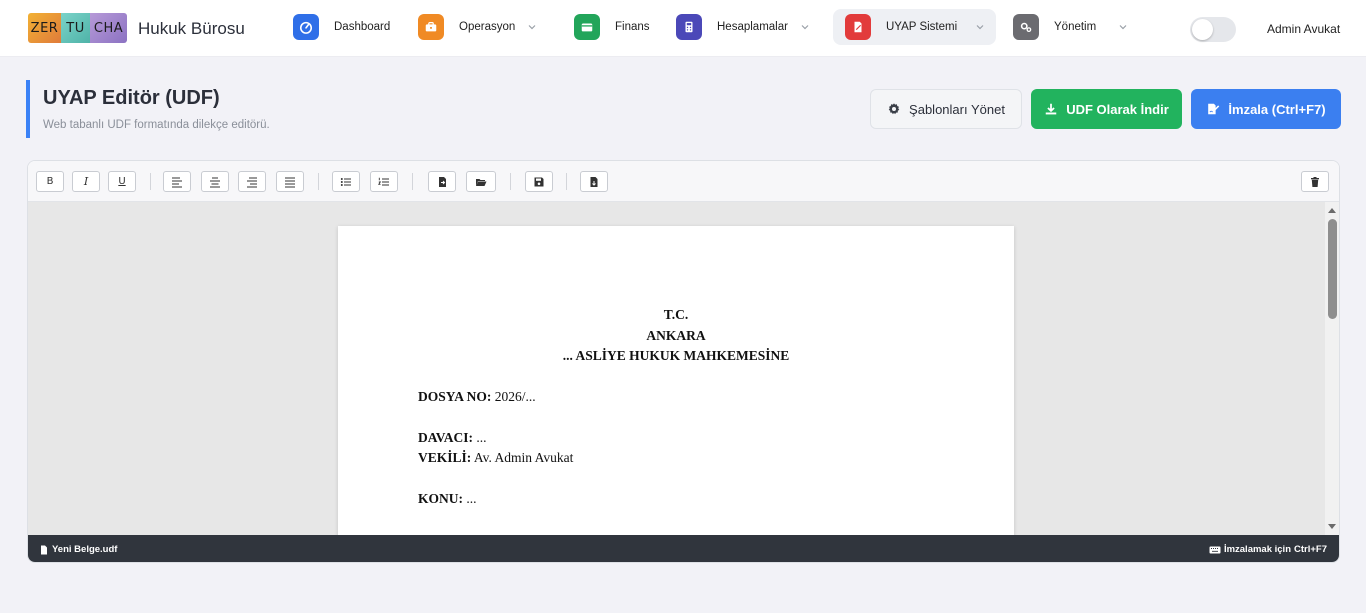 The width and height of the screenshot is (1366, 613). I want to click on page-title: UYAP Editör (UDF), so click(131, 98).